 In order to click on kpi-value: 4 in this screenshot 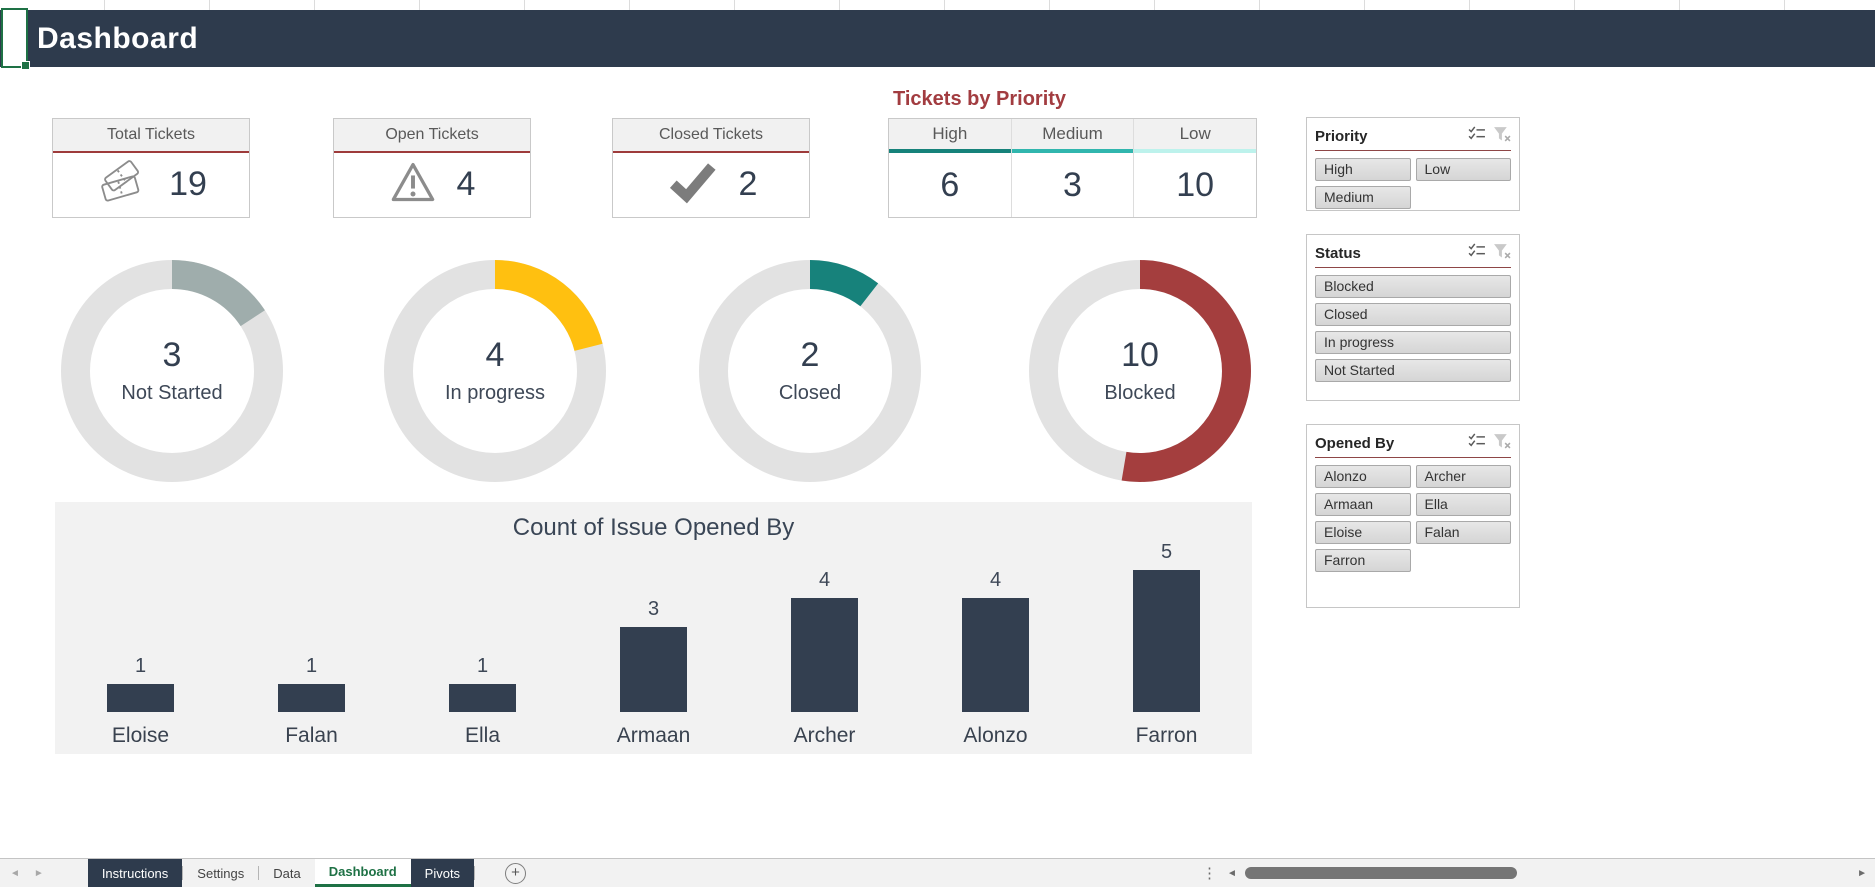, I will do `click(466, 184)`.